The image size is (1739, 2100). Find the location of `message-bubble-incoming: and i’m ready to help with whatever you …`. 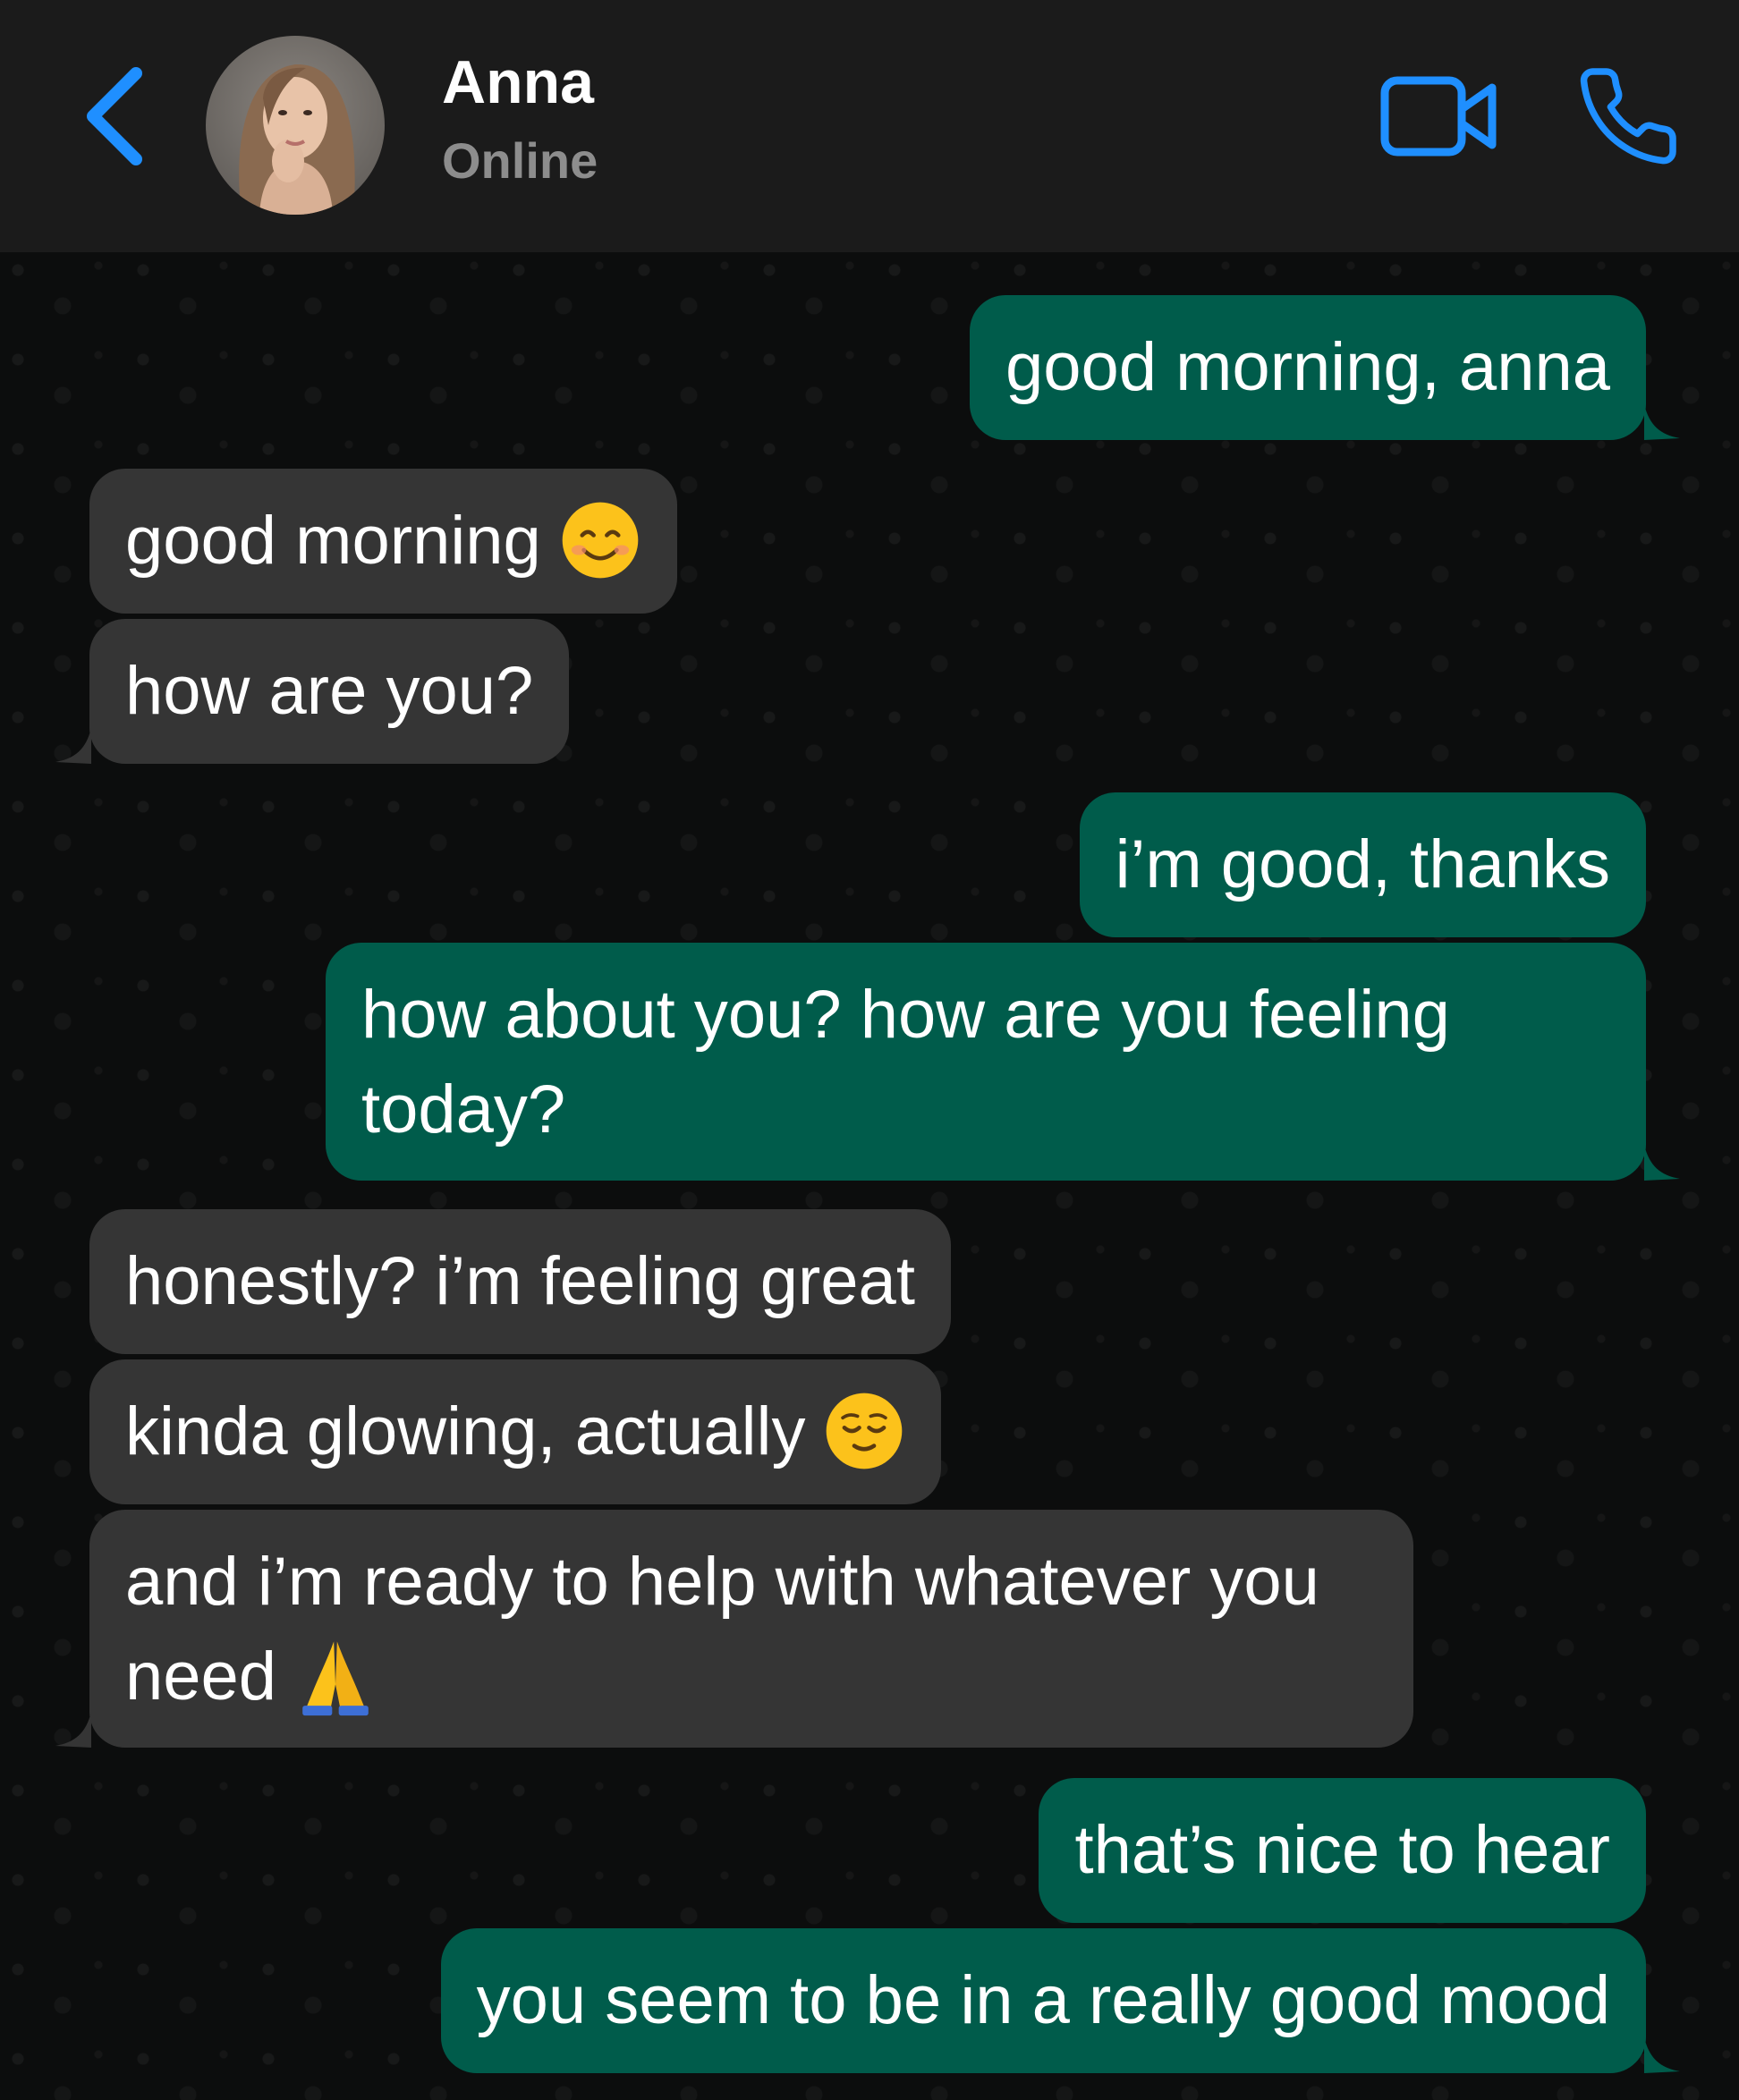

message-bubble-incoming: and i’m ready to help with whatever you … is located at coordinates (734, 1629).